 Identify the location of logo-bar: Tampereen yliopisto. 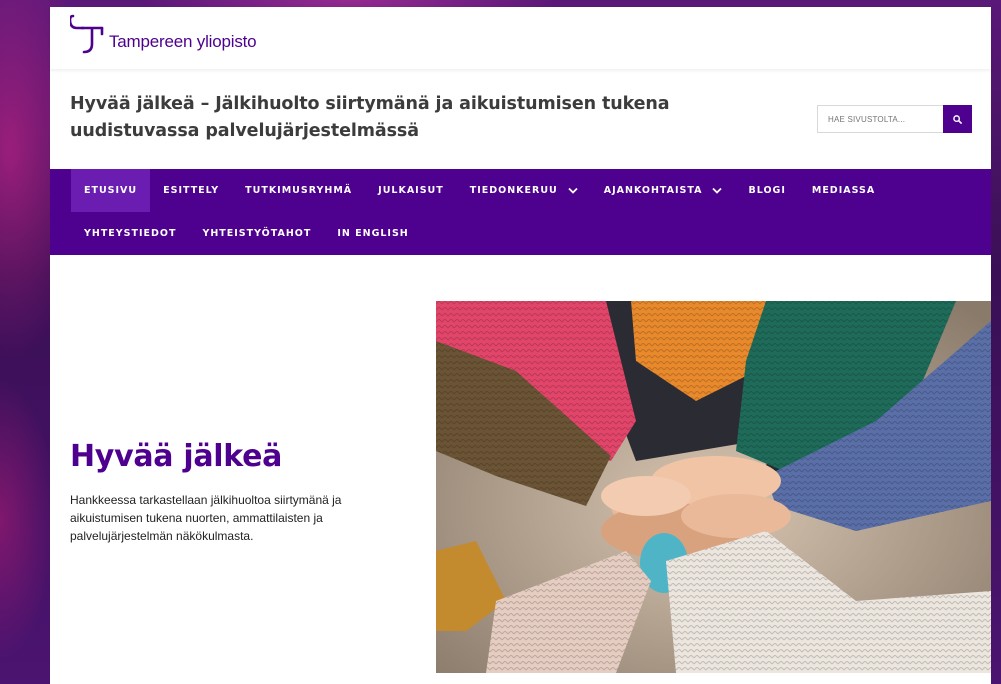
(520, 38).